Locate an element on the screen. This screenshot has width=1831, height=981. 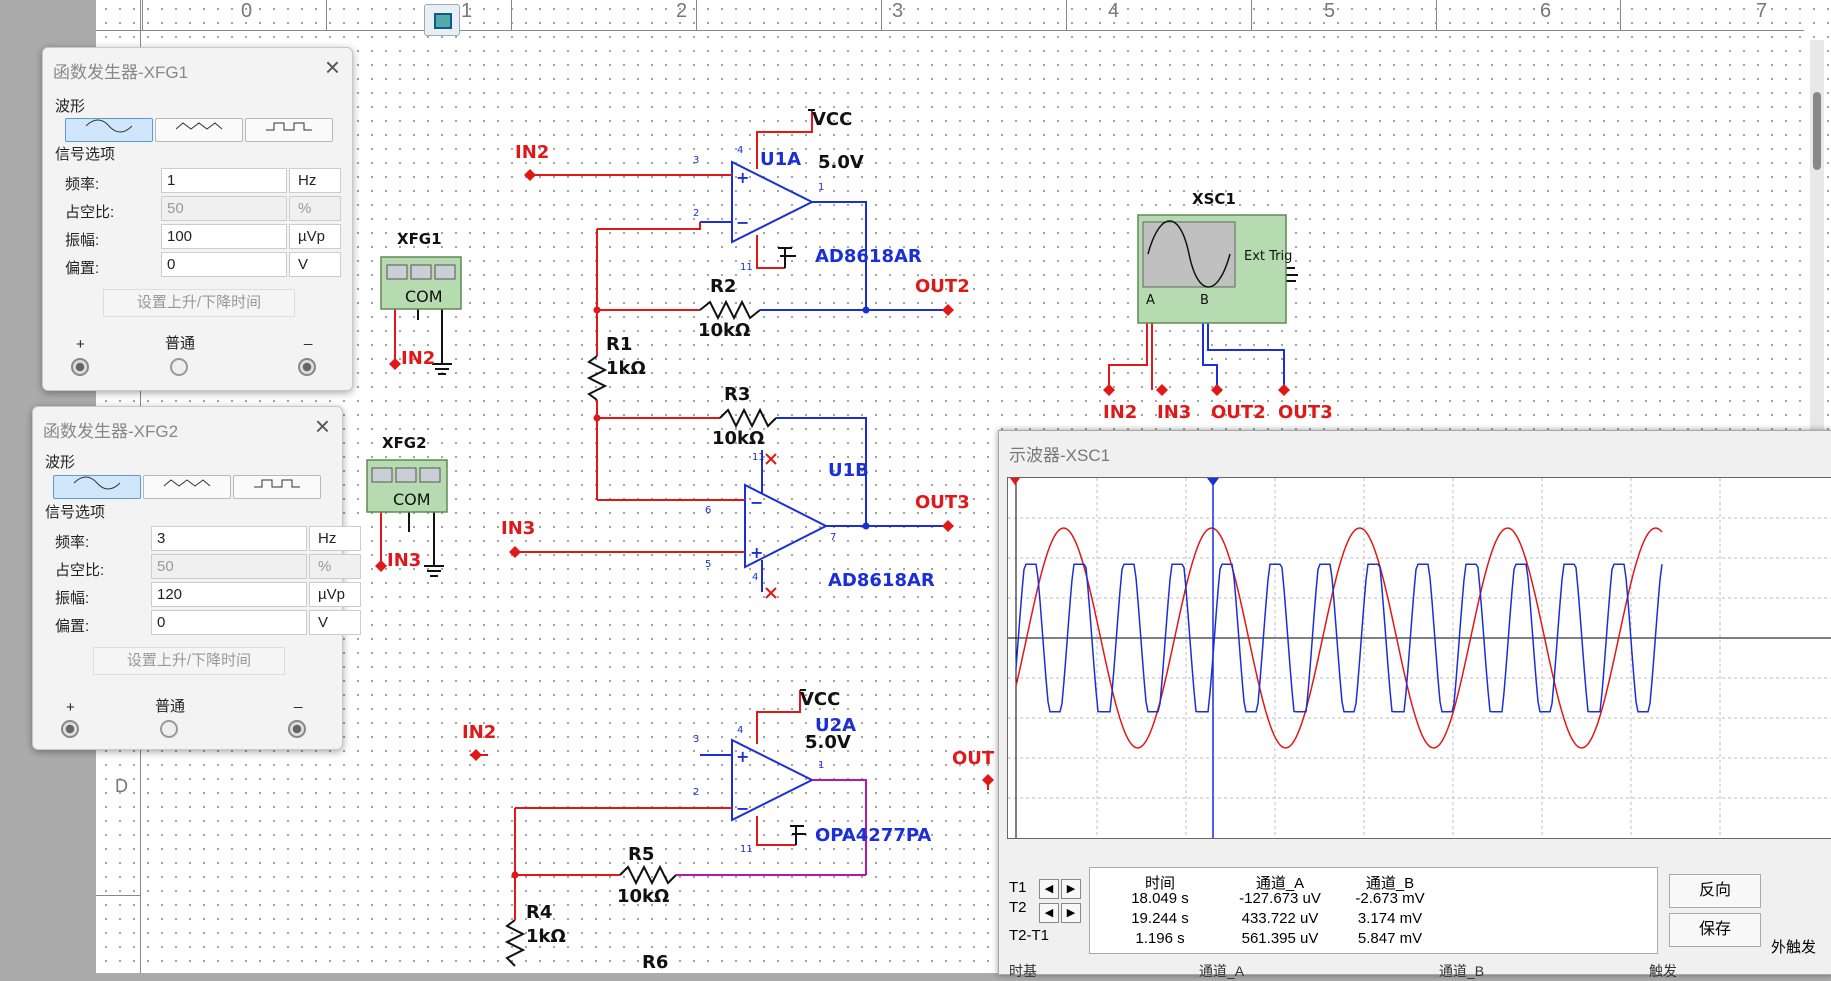
pin-number: 5 is located at coordinates (708, 564).